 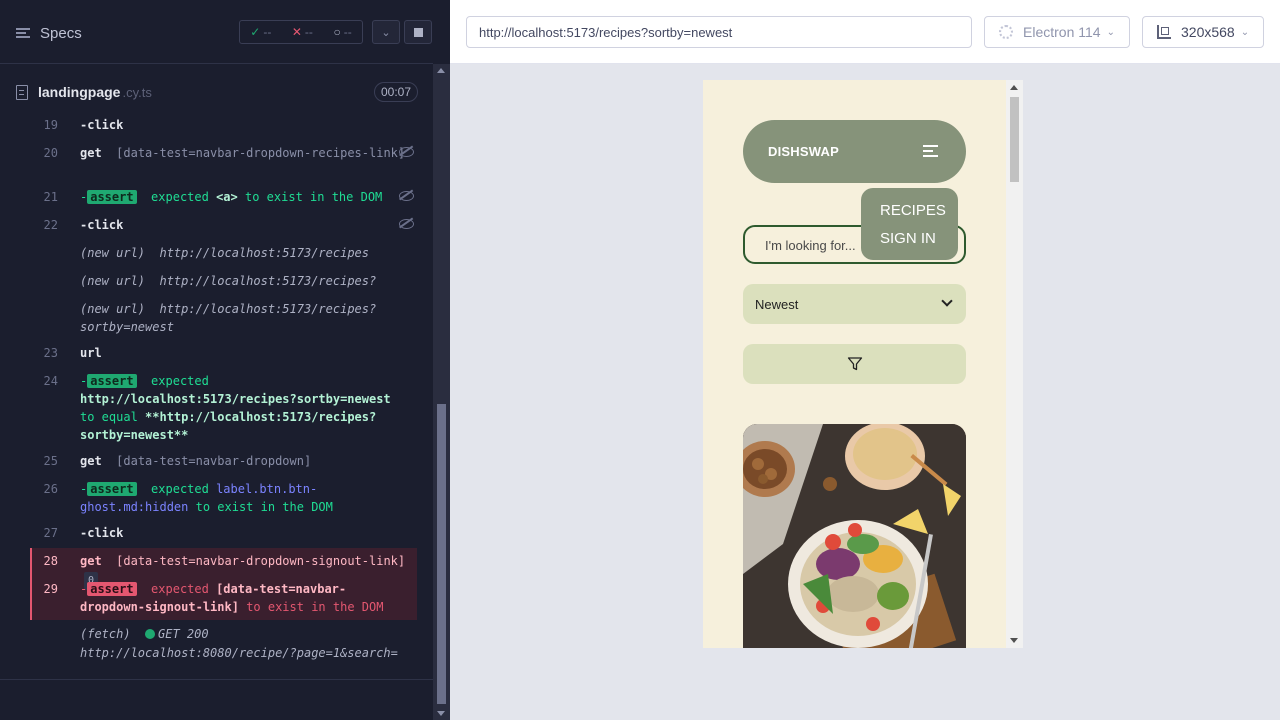 I want to click on filter-icon, so click(x=855, y=364).